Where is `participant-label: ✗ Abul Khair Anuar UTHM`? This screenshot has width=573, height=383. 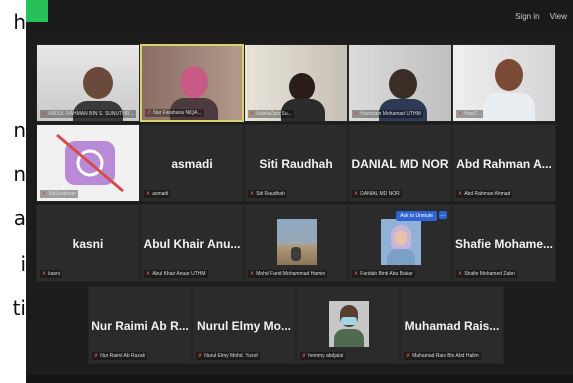 participant-label: ✗ Abul Khair Anuar UTHM is located at coordinates (176, 274).